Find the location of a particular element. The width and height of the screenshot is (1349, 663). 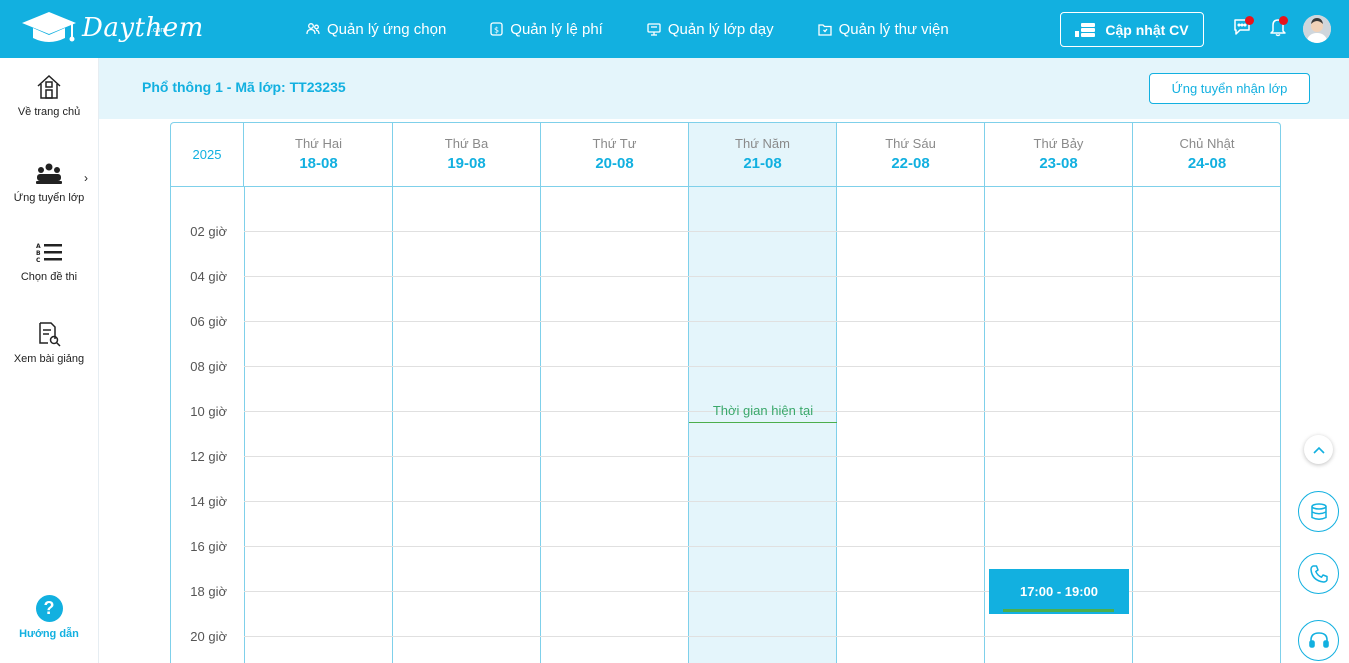

update-cv-button: Cập nhật CV is located at coordinates (1132, 29).